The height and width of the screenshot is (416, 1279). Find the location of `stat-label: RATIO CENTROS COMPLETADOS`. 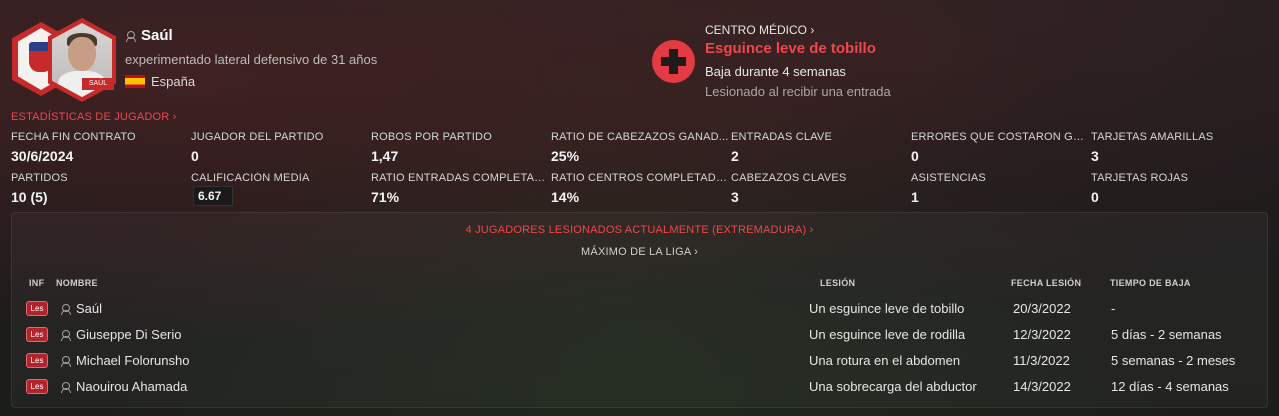

stat-label: RATIO CENTROS COMPLETADOS is located at coordinates (640, 178).